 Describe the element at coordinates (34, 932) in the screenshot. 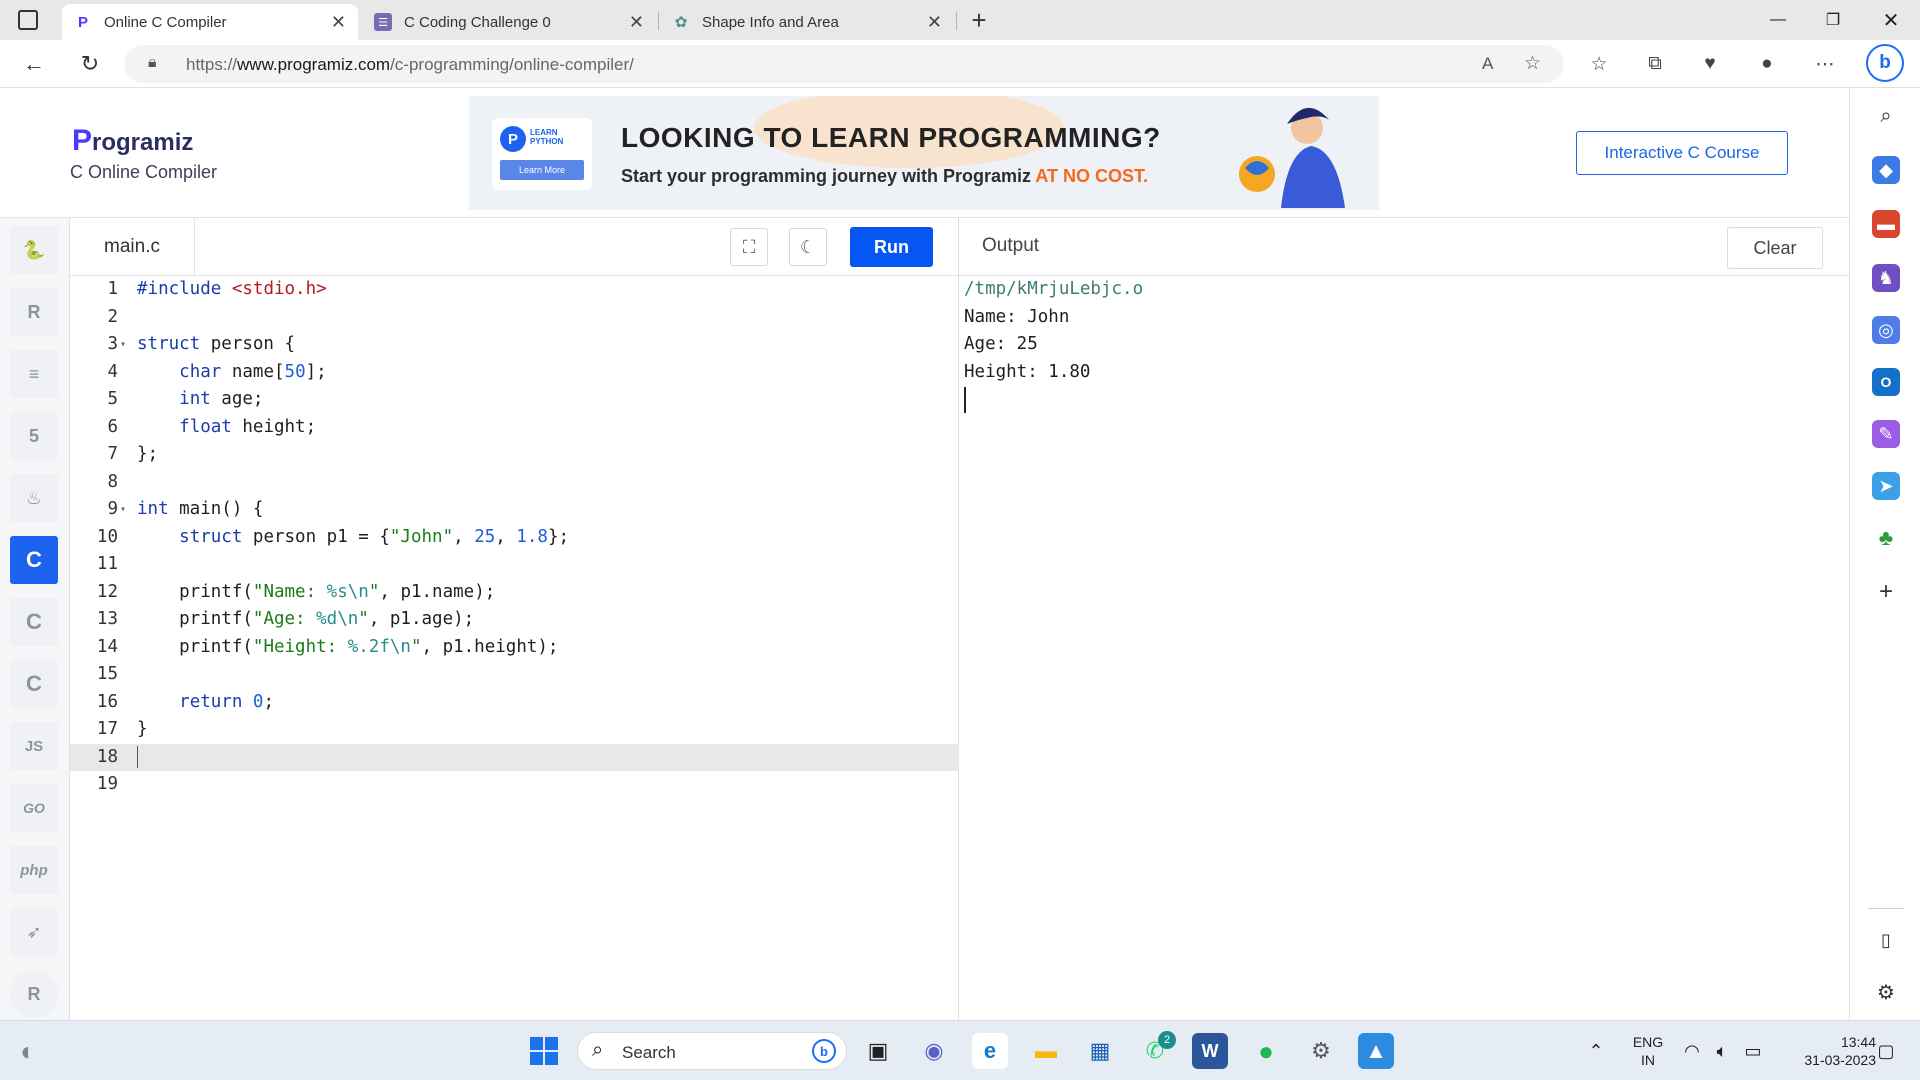

I see `swift-lang-icon: ➶` at that location.